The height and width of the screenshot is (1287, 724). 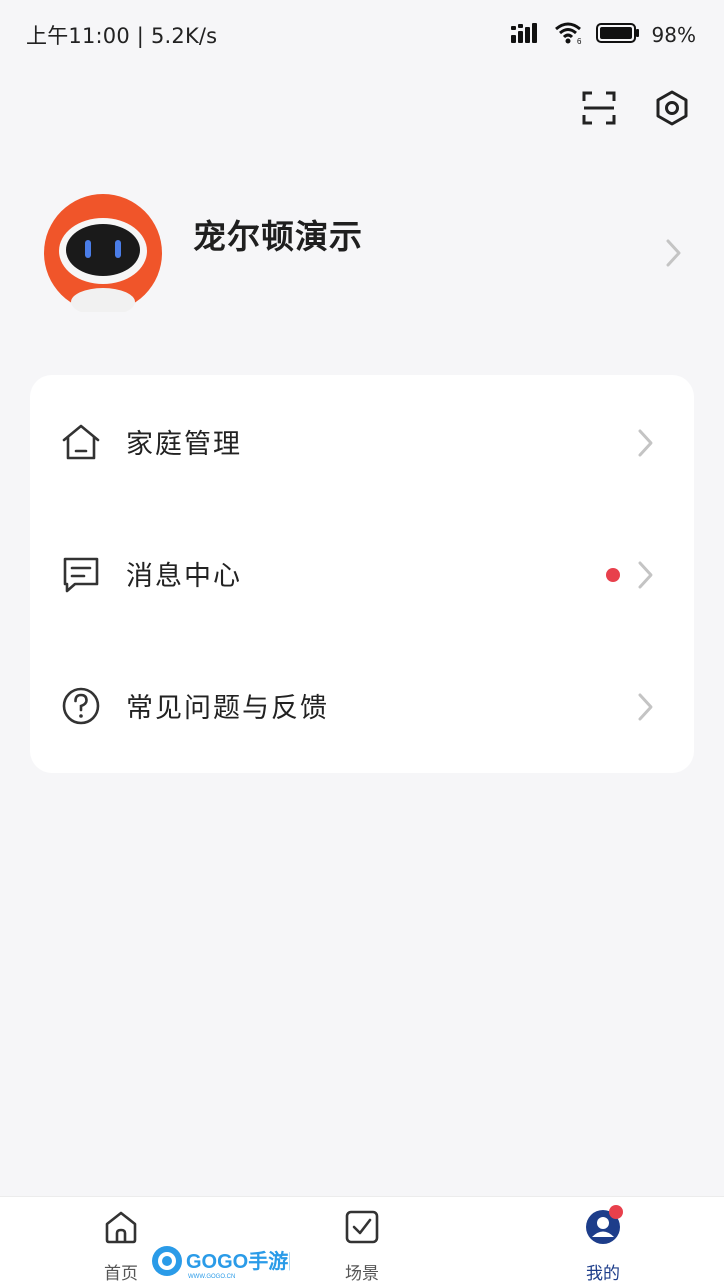 I want to click on nav-label: 场景, so click(x=362, y=1274).